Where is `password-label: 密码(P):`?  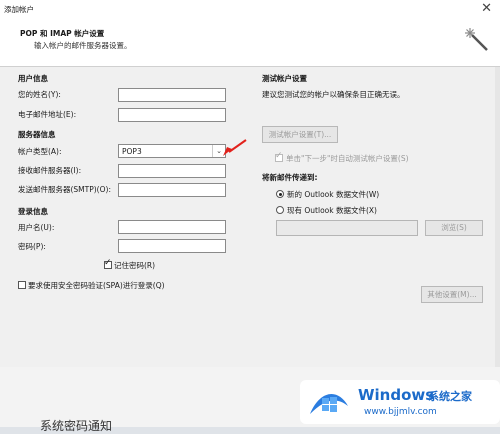 password-label: 密码(P): is located at coordinates (32, 246).